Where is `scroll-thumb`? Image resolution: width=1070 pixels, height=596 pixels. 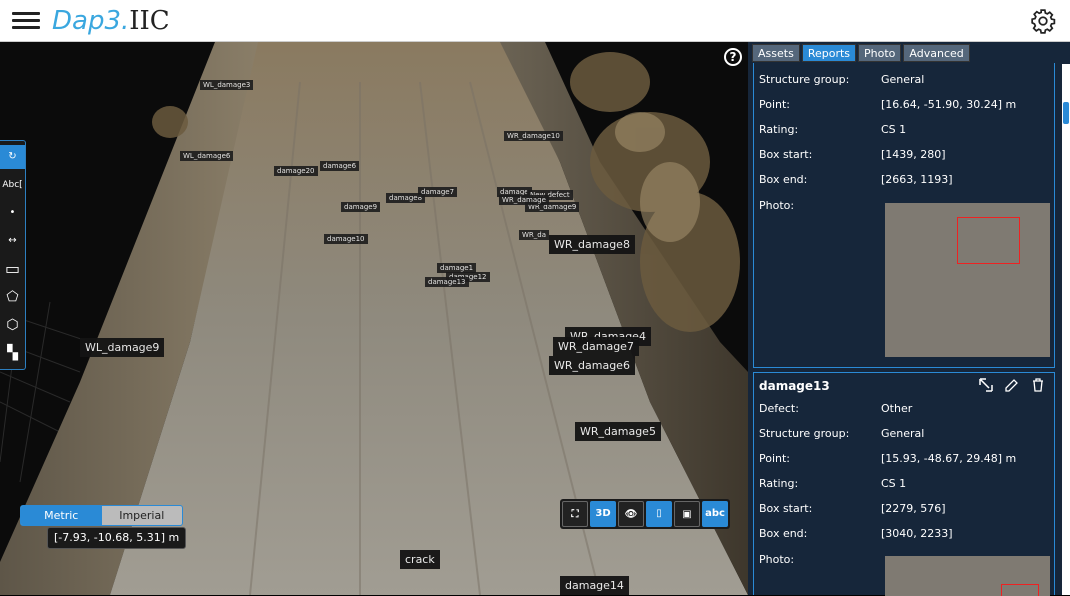 scroll-thumb is located at coordinates (1066, 113).